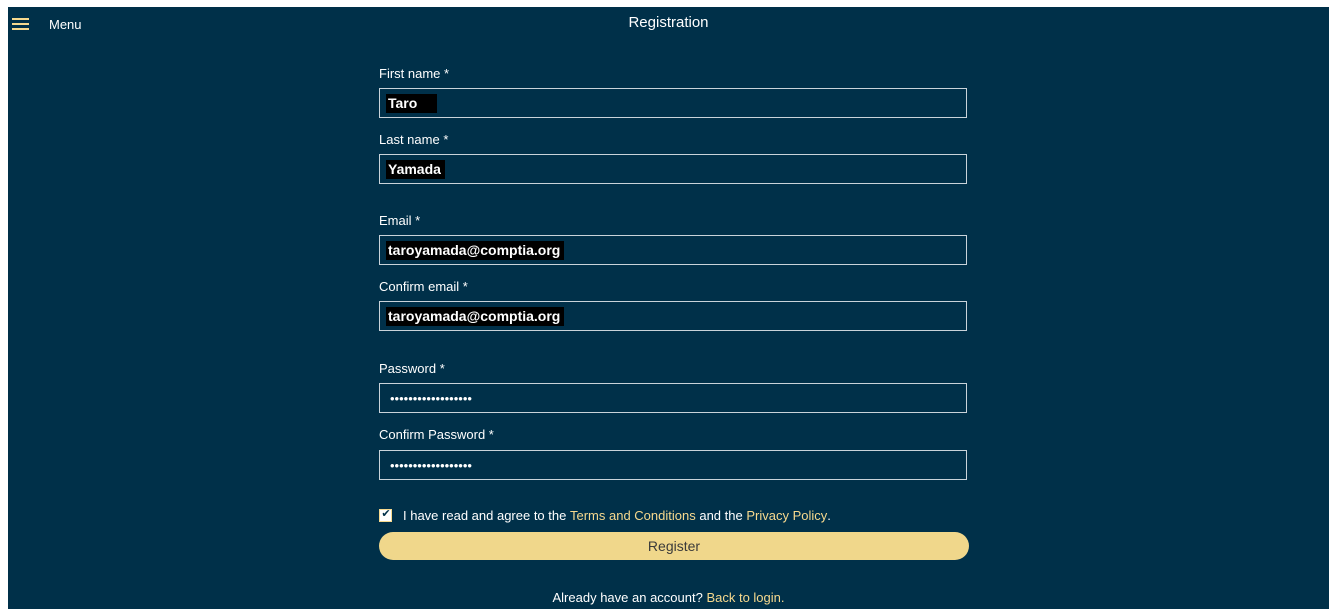 The image size is (1329, 609). I want to click on last-name-value: Yamada, so click(415, 169).